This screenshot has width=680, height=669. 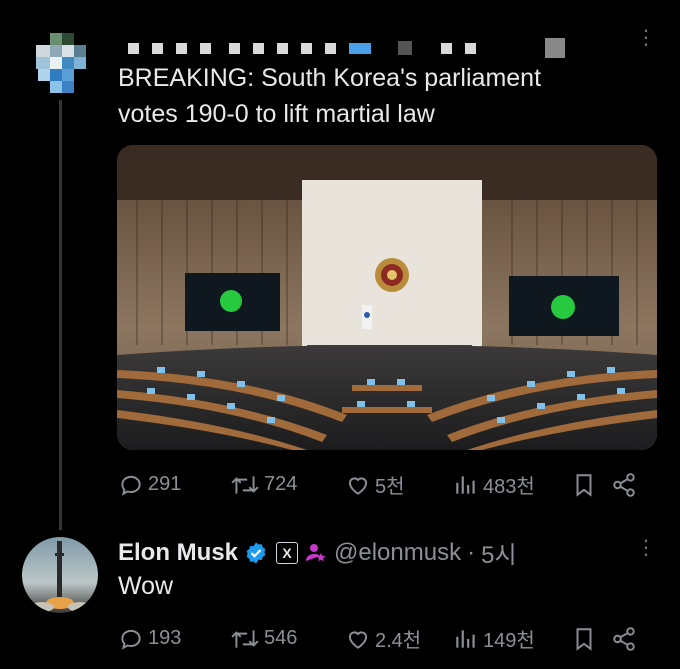 I want to click on views-button: 483천, so click(x=512, y=484).